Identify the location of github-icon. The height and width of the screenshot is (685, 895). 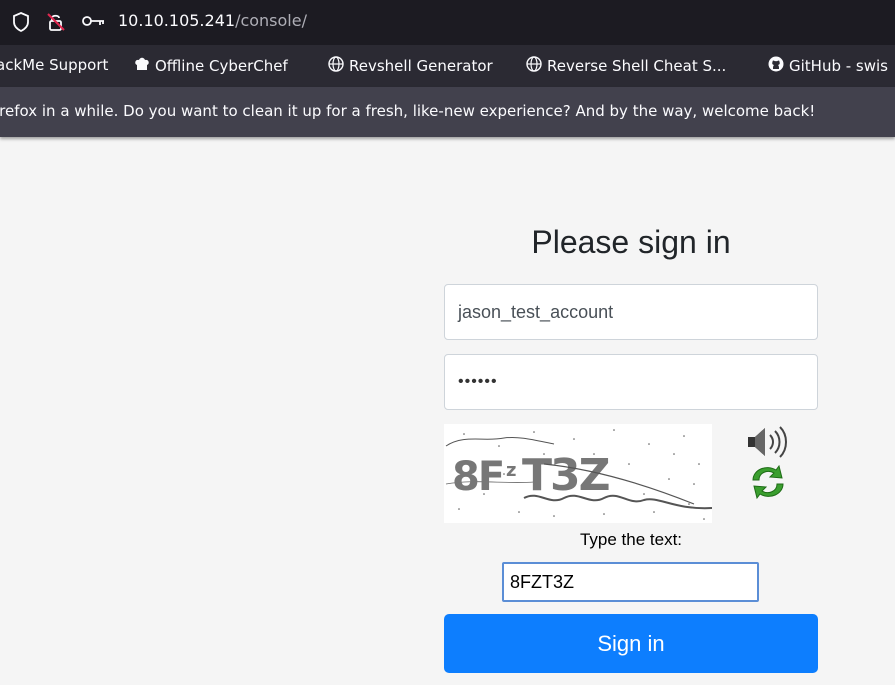
(776, 66).